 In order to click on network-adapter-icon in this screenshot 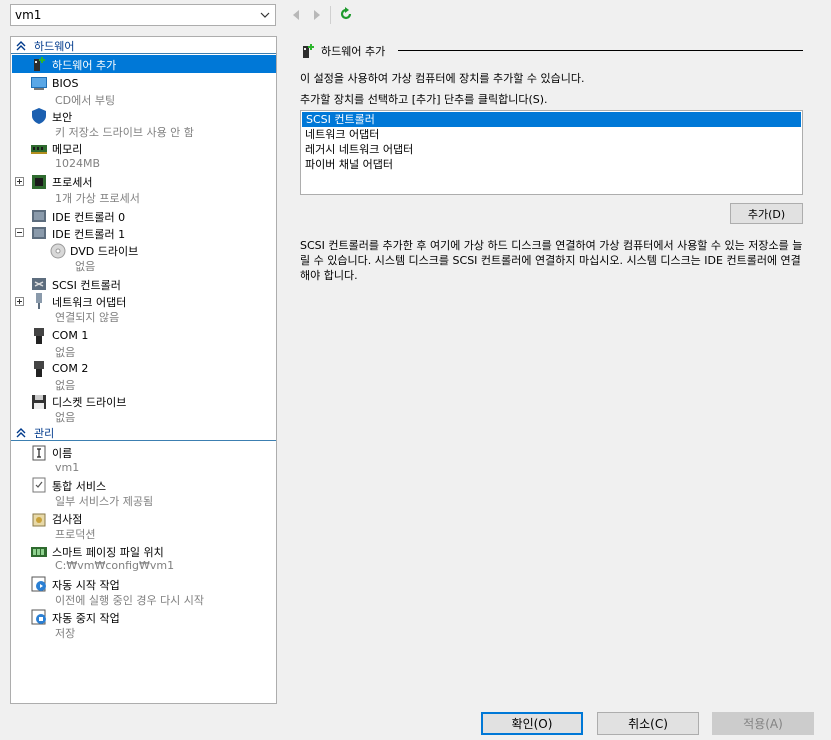, I will do `click(39, 301)`.